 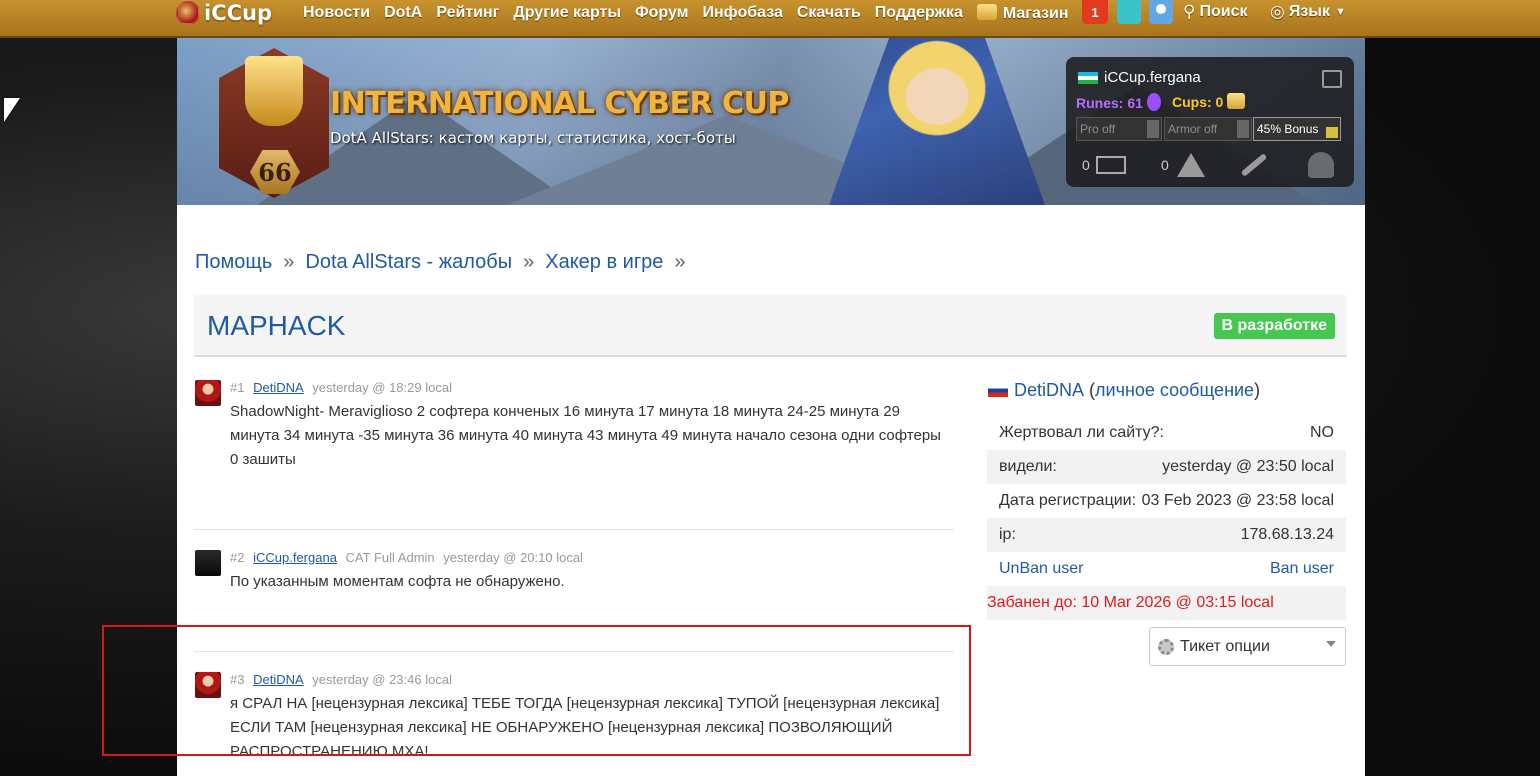 What do you see at coordinates (1174, 390) in the screenshot?
I see `private-message-link: личное сообщение` at bounding box center [1174, 390].